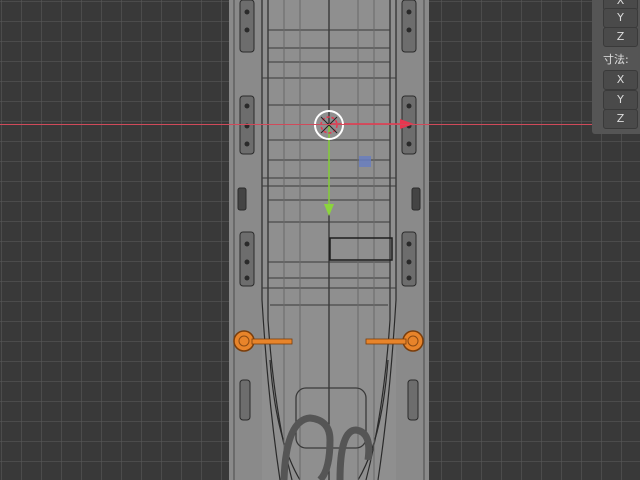  What do you see at coordinates (620, 18) in the screenshot?
I see `location-y-field: Y` at bounding box center [620, 18].